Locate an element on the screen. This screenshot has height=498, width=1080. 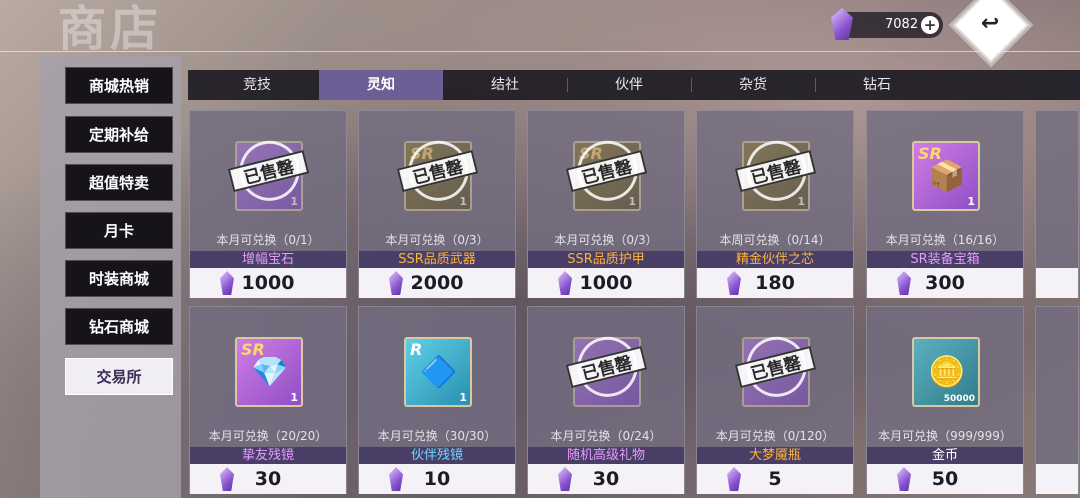
currency-display: 7082 + is located at coordinates (887, 24).